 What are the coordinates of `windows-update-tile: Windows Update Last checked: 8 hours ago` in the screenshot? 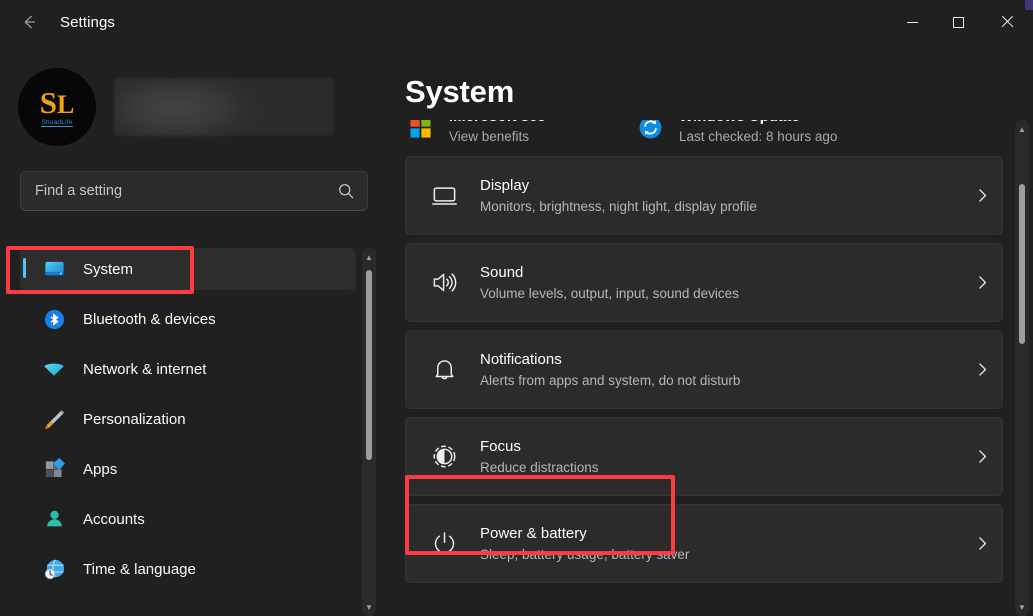 It's located at (810, 133).